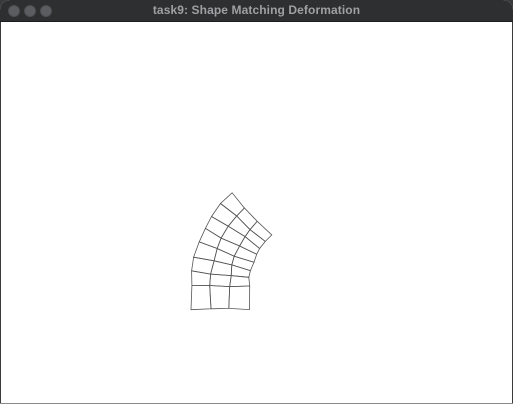  What do you see at coordinates (0, 213) in the screenshot?
I see `window-border-left` at bounding box center [0, 213].